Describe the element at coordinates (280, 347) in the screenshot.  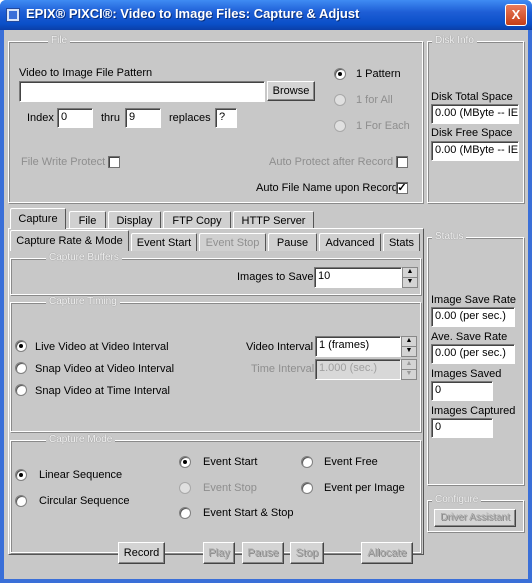
I see `video-interval-label: Video Interval` at that location.